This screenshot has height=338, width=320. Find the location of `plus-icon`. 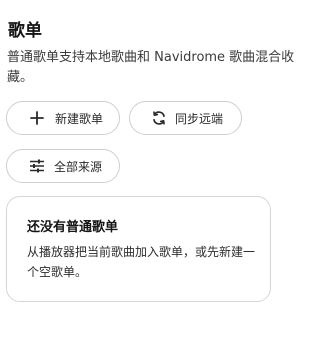

plus-icon is located at coordinates (37, 118).